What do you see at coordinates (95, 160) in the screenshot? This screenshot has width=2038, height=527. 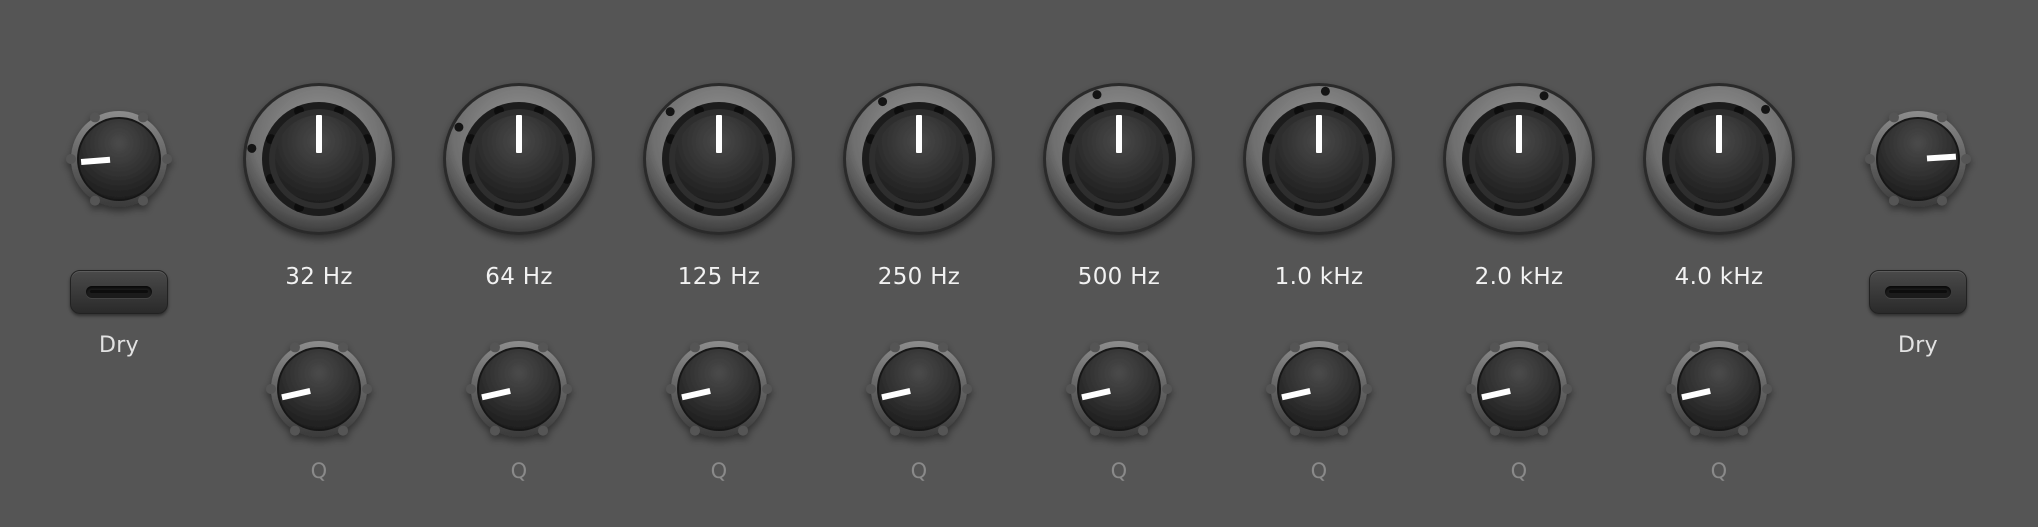 I see `dry-left-knob-pointer` at bounding box center [95, 160].